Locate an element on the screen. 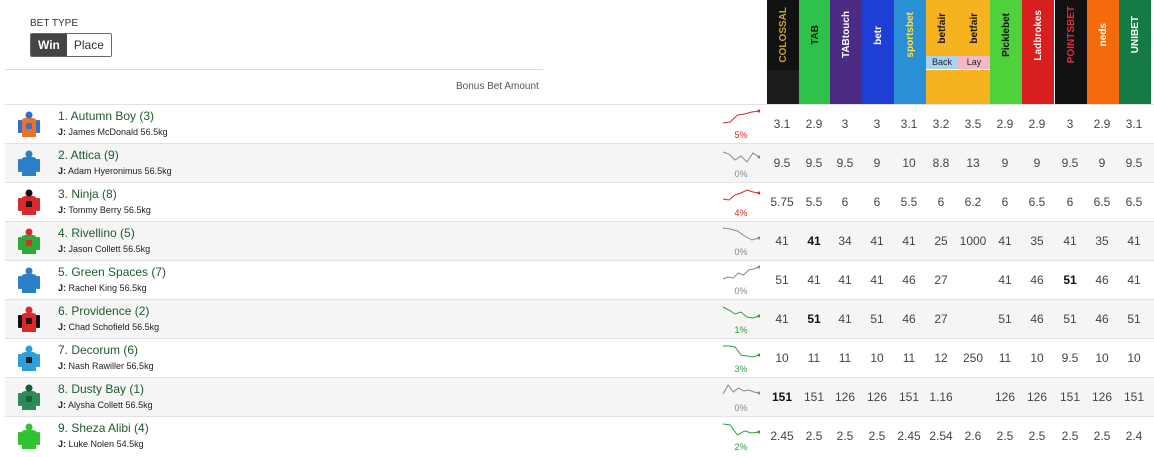 This screenshot has width=1154, height=457. runner-row: 3. Ninja (8) J: Tommy Berry 56.5kg 4% is located at coordinates (385, 201).